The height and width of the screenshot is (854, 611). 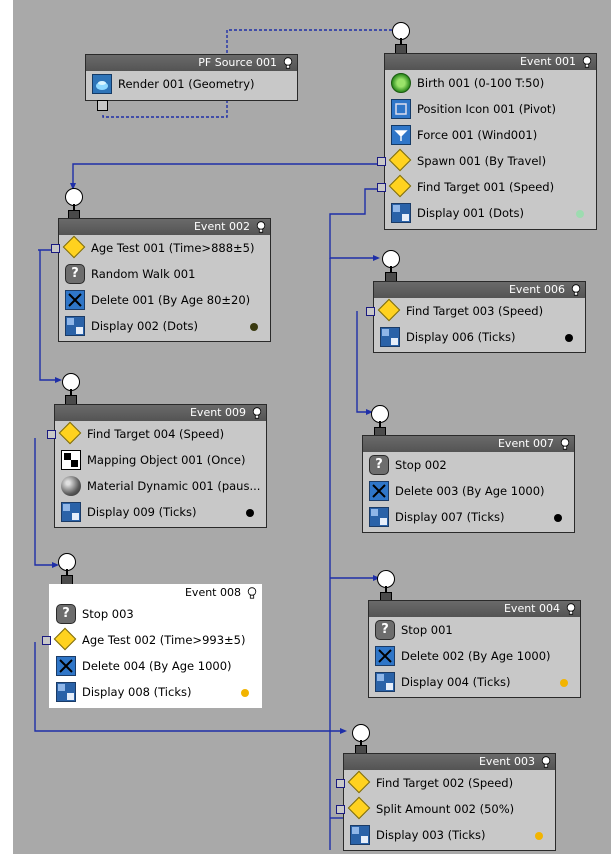 I want to click on operator-label: Render 001 (Geometry), so click(x=186, y=84).